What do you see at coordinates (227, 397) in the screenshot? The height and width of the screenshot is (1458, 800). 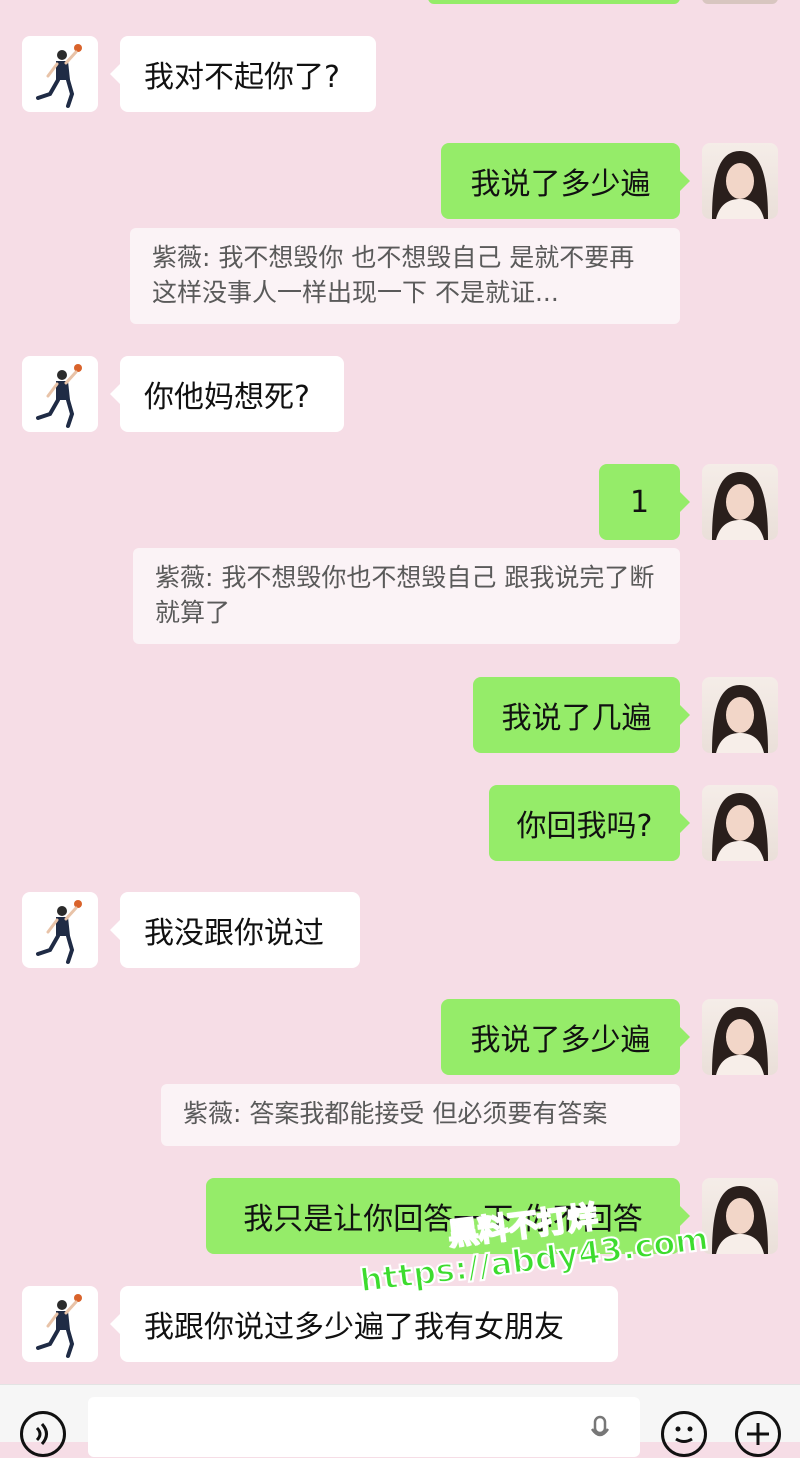 I see `message-text: 你他妈想死?` at bounding box center [227, 397].